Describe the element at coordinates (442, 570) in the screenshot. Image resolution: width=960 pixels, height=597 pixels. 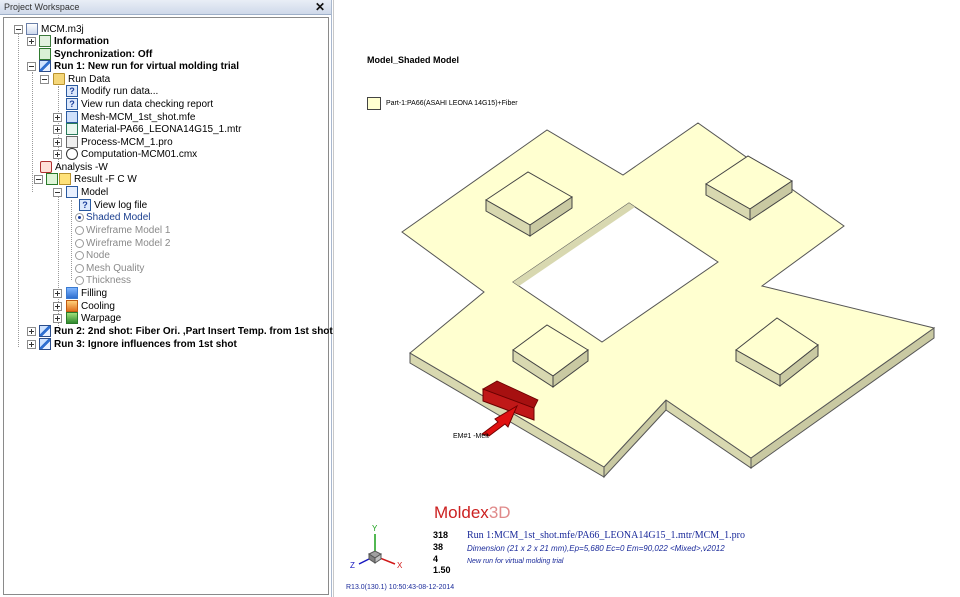
I see `stat-value: 1.50` at that location.